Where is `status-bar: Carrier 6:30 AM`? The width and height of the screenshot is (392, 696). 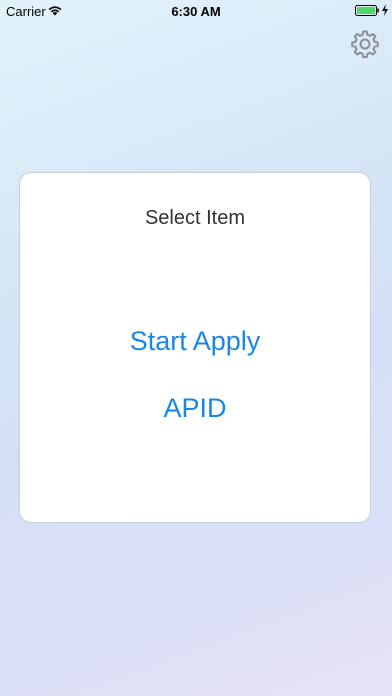 status-bar: Carrier 6:30 AM is located at coordinates (196, 11).